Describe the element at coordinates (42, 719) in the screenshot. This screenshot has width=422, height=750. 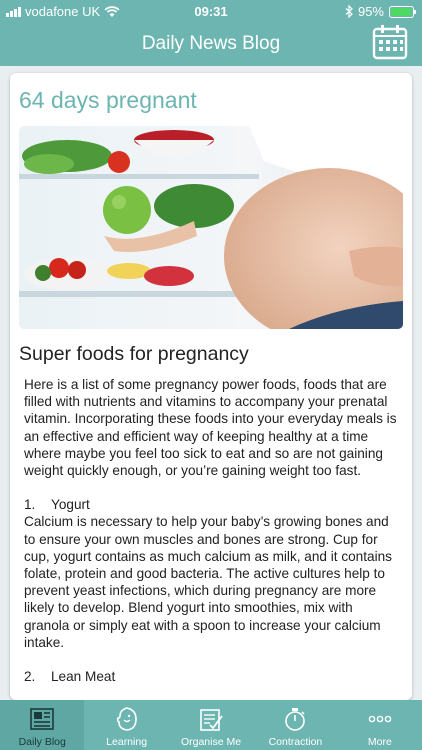
I see `blog-icon` at that location.